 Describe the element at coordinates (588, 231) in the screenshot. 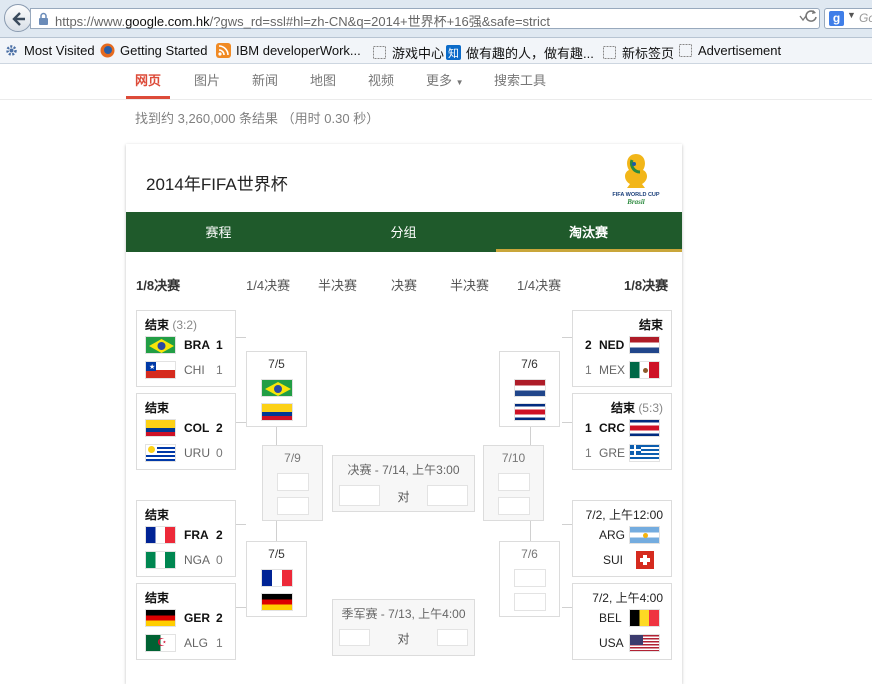

I see `tab-knockout: 淘汰赛` at that location.